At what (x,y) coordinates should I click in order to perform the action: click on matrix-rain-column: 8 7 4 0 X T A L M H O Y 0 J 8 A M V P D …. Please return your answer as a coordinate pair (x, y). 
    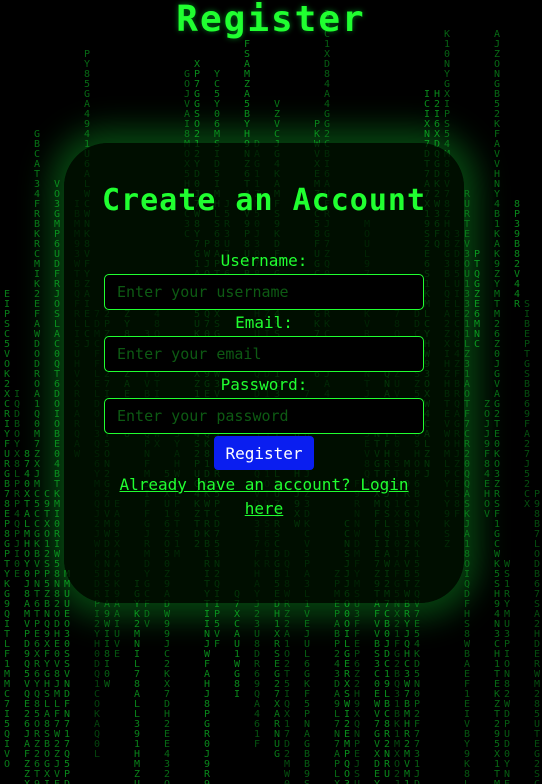
    Looking at the image, I should click on (27, 616).